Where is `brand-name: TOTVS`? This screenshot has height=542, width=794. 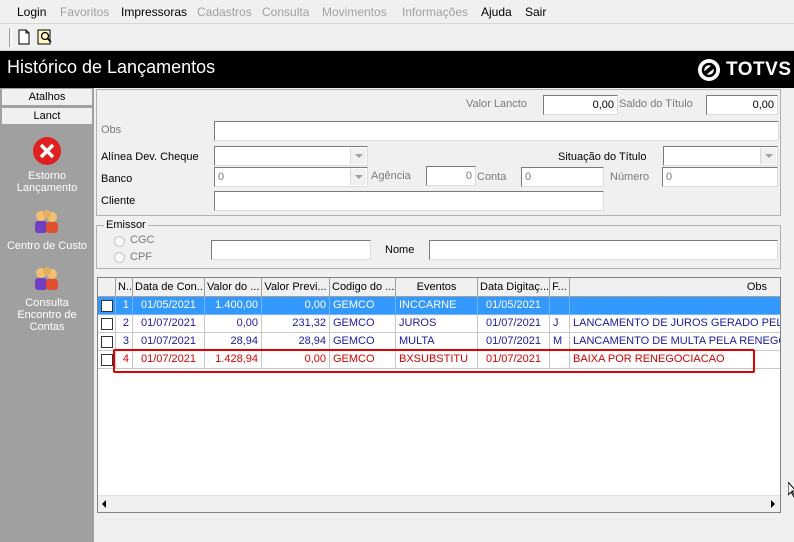 brand-name: TOTVS is located at coordinates (759, 69).